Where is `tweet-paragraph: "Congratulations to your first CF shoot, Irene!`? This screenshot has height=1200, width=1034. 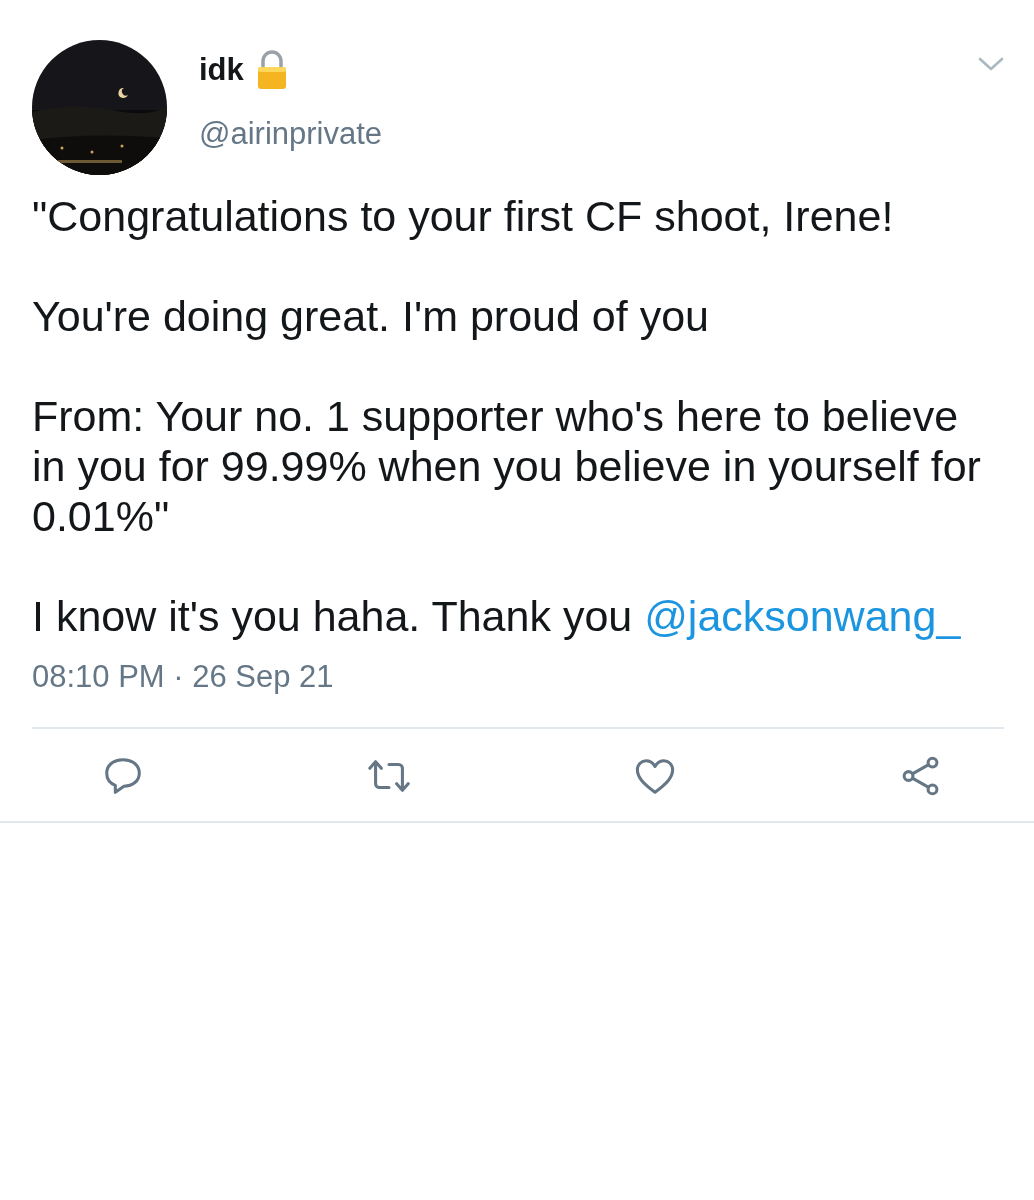 tweet-paragraph: "Congratulations to your first CF shoot, Irene! is located at coordinates (463, 216).